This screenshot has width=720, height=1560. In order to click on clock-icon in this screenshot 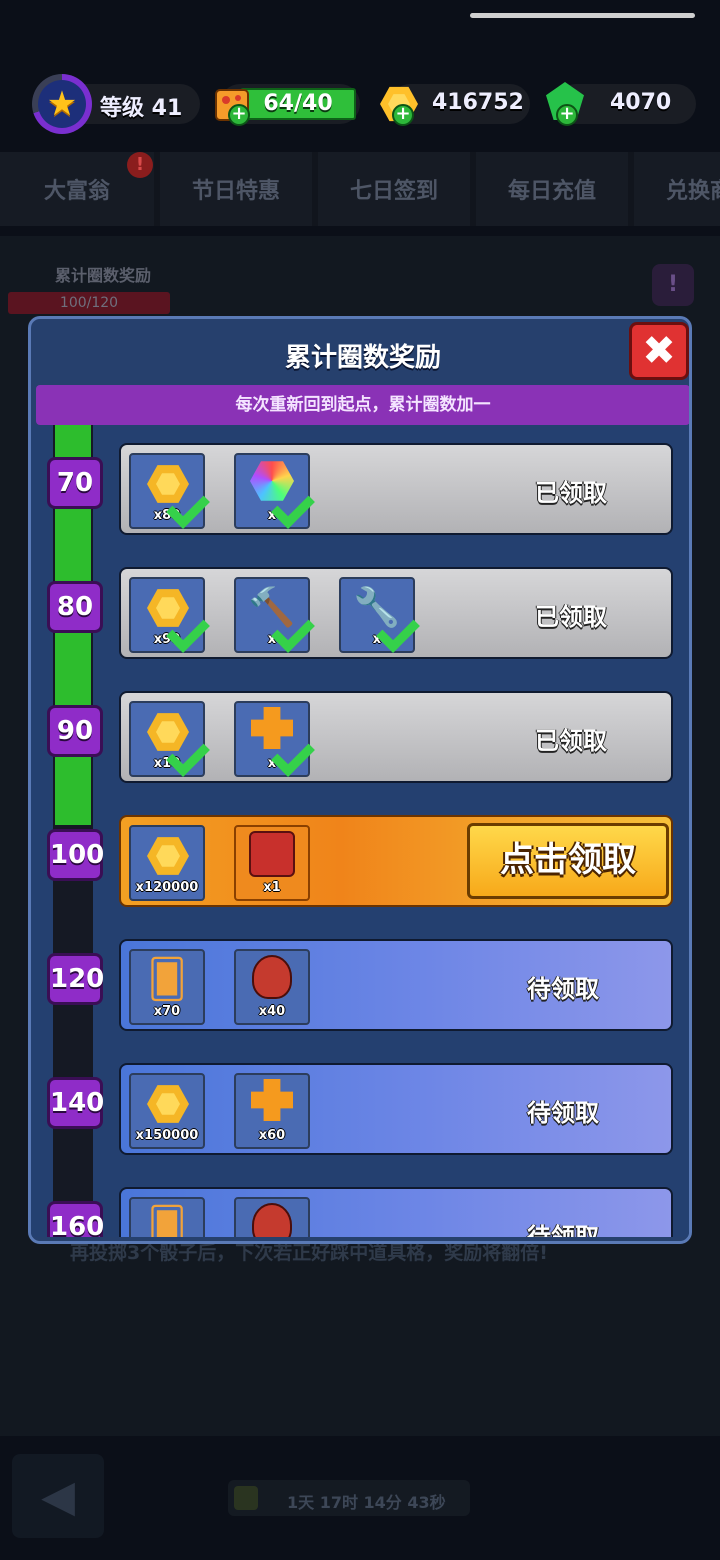, I will do `click(246, 1498)`.